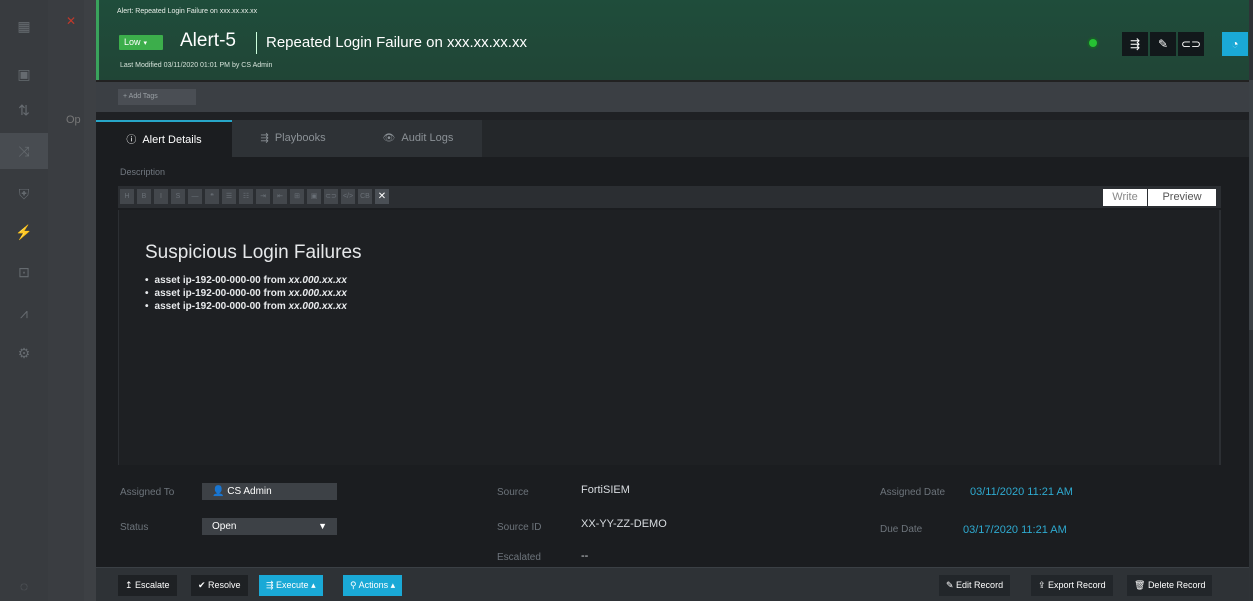 This screenshot has height=601, width=1253. What do you see at coordinates (212, 196) in the screenshot?
I see `quote-button: ❝` at bounding box center [212, 196].